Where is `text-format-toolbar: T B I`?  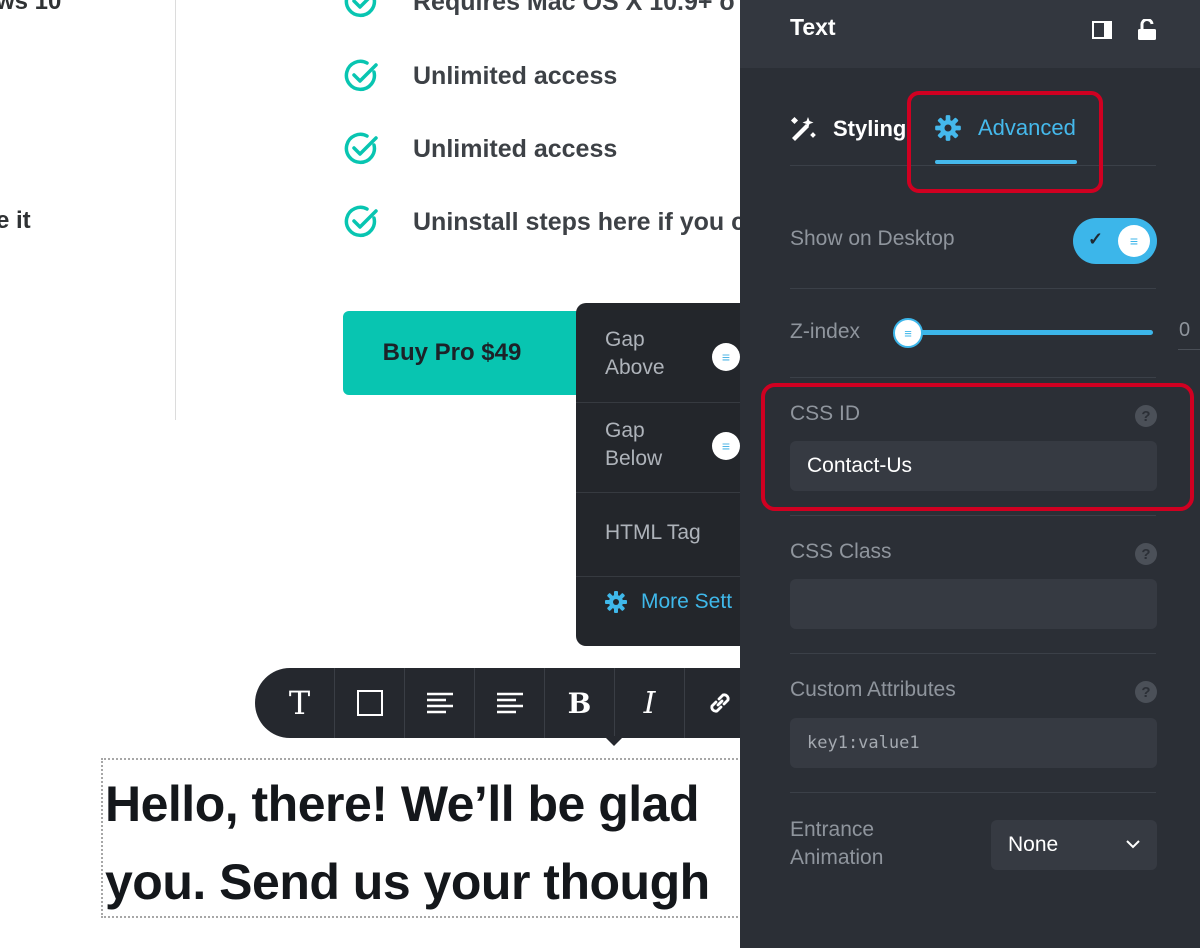
text-format-toolbar: T B I is located at coordinates (515, 703).